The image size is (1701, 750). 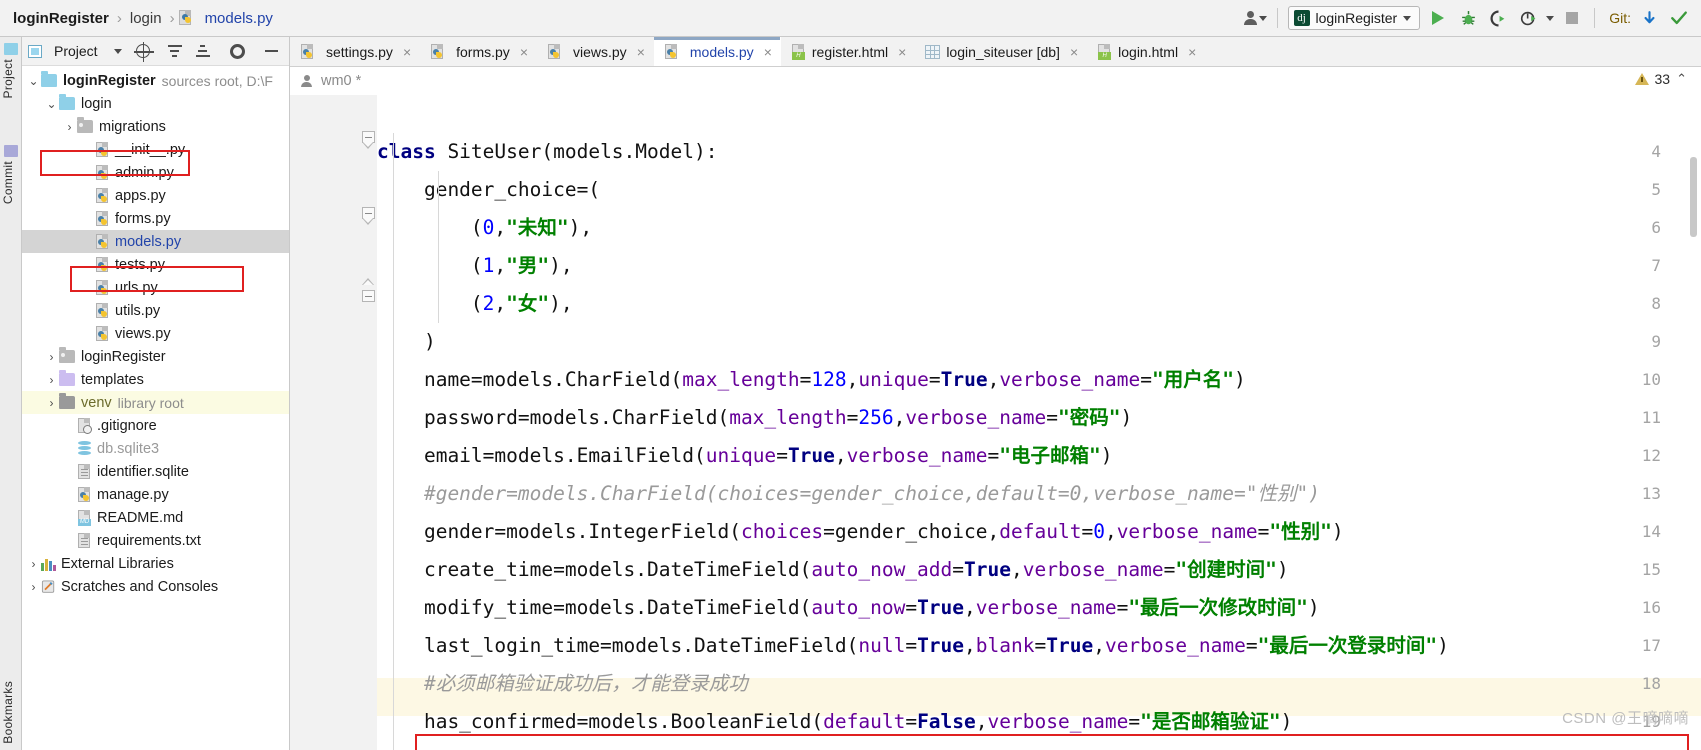 I want to click on strip-tab-commit: Commit, so click(x=8, y=182).